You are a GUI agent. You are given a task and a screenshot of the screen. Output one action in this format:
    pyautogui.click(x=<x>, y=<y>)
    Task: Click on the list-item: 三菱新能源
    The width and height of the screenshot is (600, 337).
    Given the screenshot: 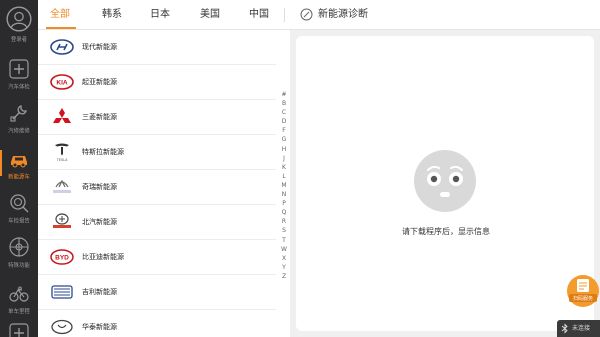 What is the action you would take?
    pyautogui.click(x=157, y=117)
    